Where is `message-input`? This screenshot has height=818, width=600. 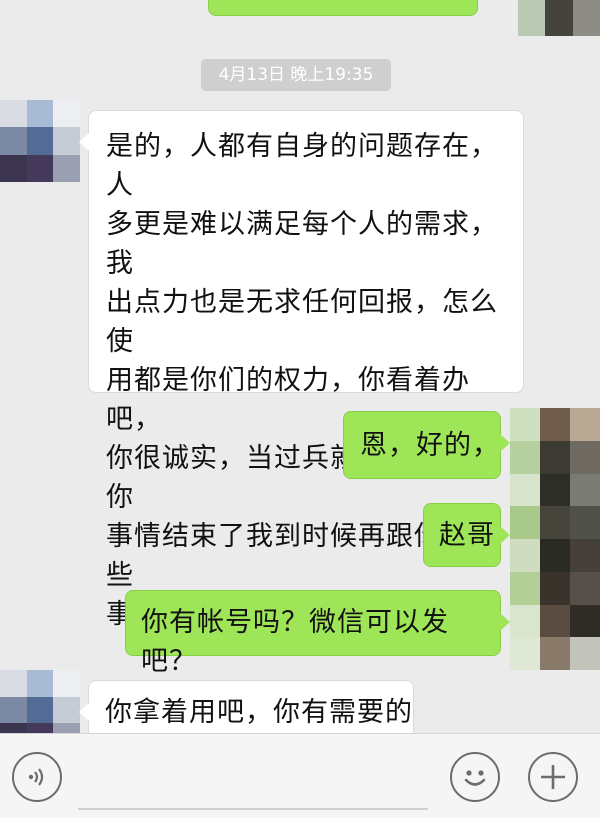
message-input is located at coordinates (253, 809).